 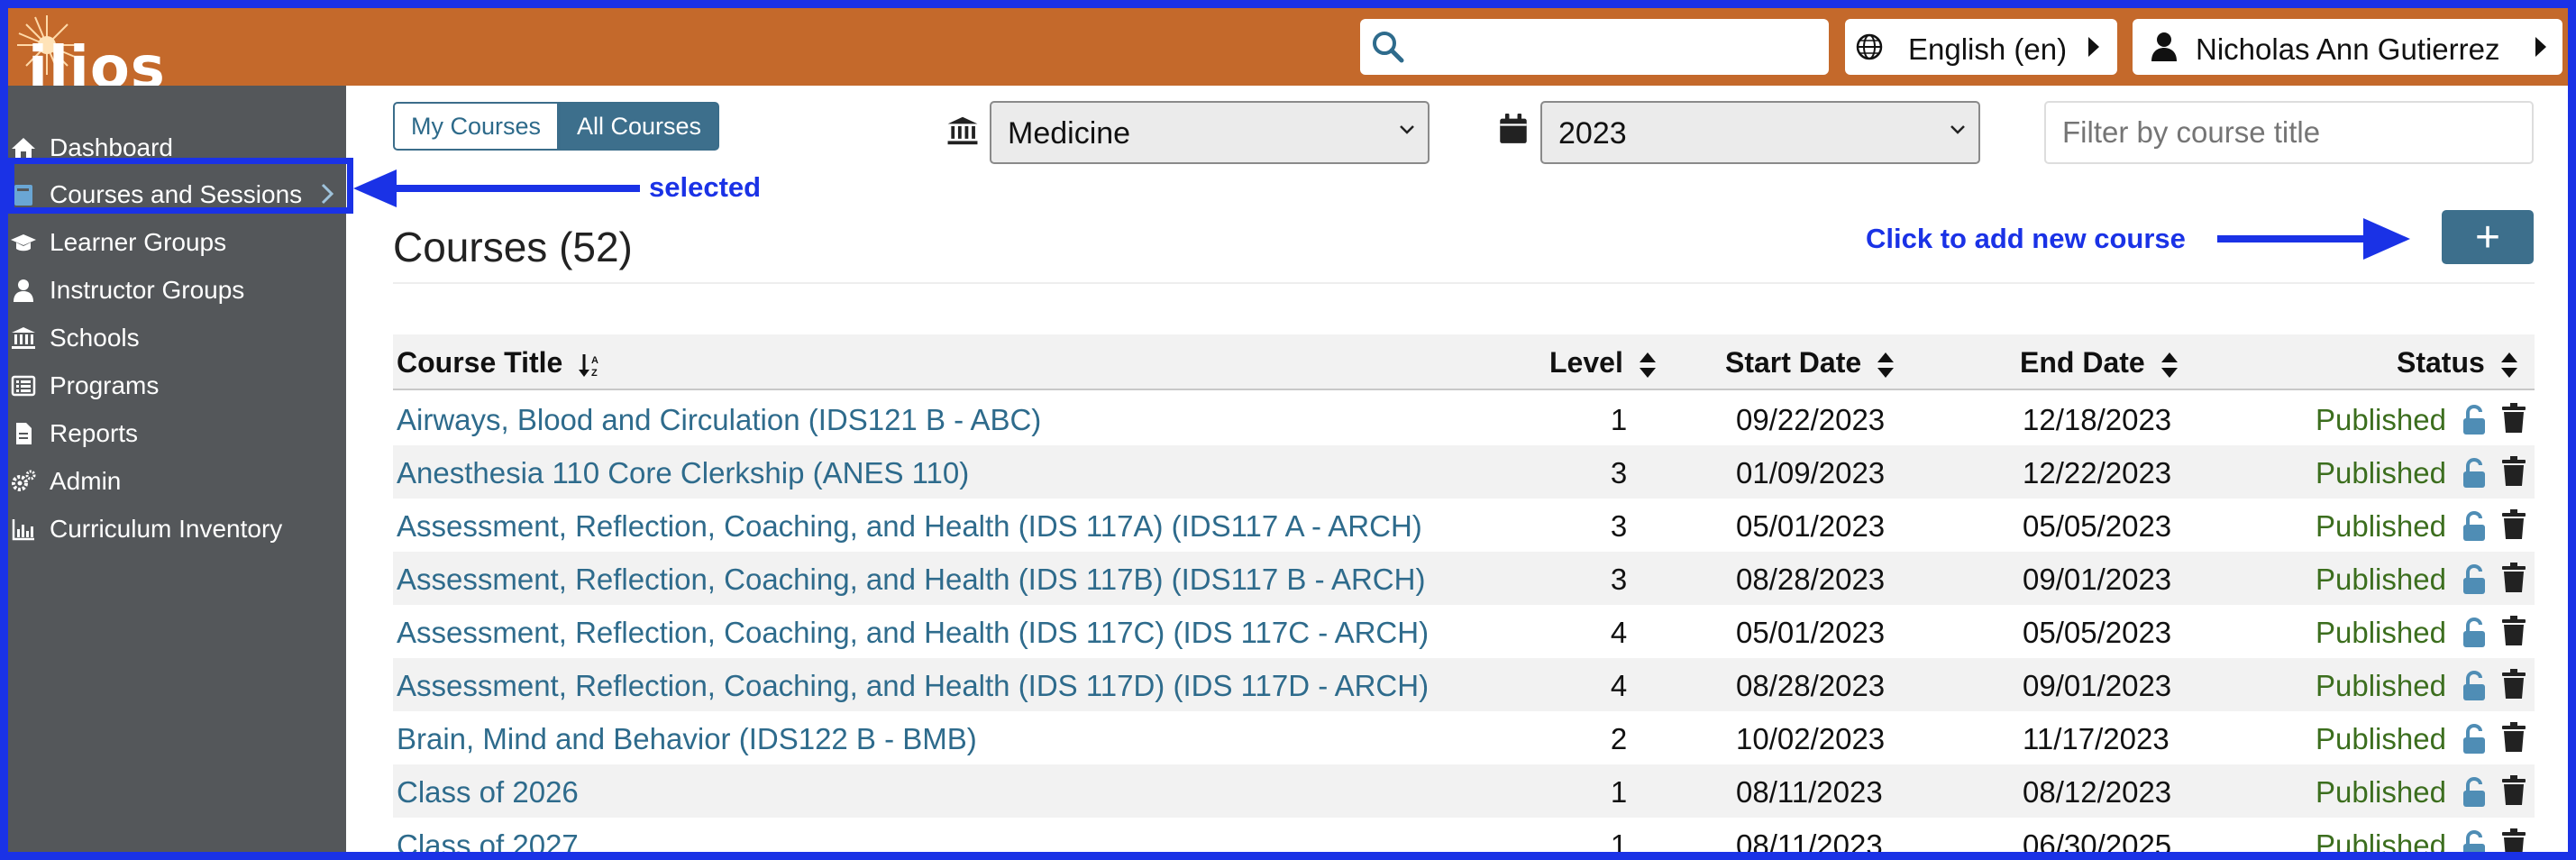 I want to click on column-header-start-date: Start Date, so click(x=1810, y=363).